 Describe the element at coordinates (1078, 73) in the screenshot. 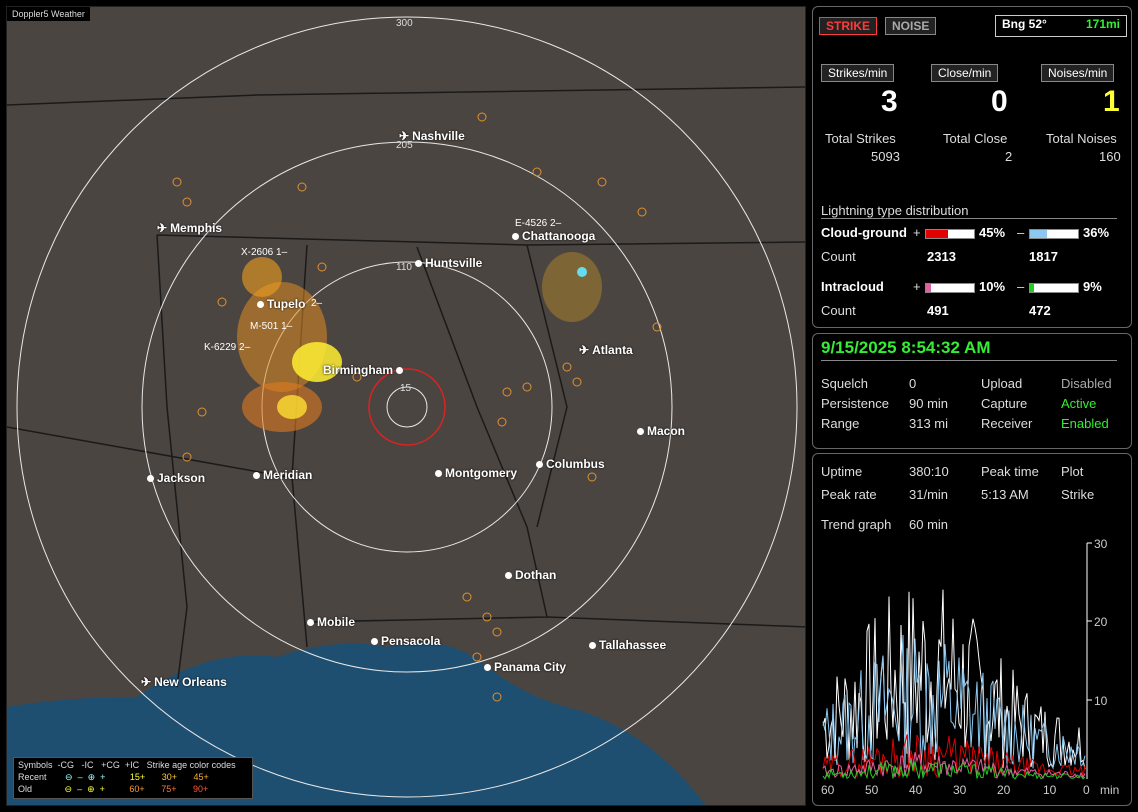

I see `noises-per-min-button: Noises/min` at that location.